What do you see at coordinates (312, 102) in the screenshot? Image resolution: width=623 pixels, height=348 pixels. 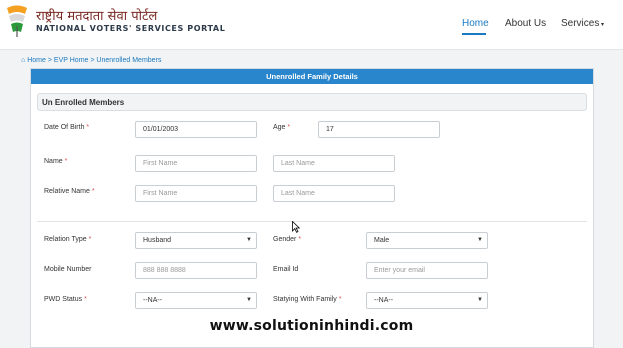 I see `section-title: Un Enrolled Members` at bounding box center [312, 102].